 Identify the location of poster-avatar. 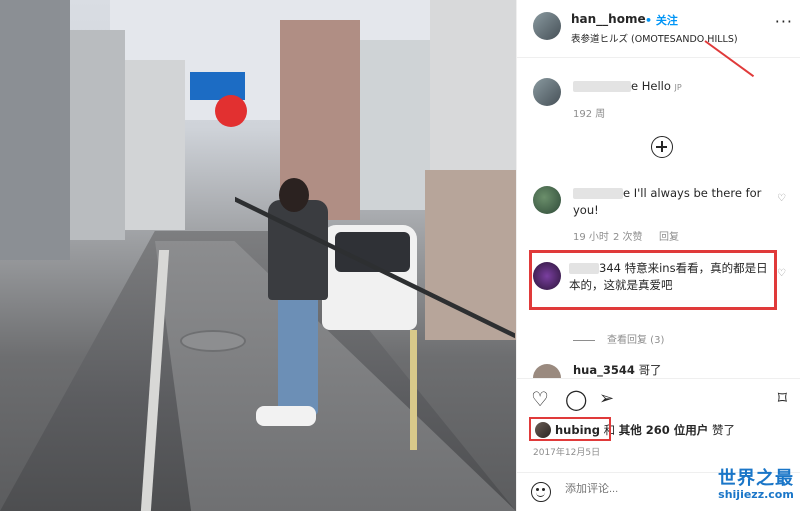
(547, 26).